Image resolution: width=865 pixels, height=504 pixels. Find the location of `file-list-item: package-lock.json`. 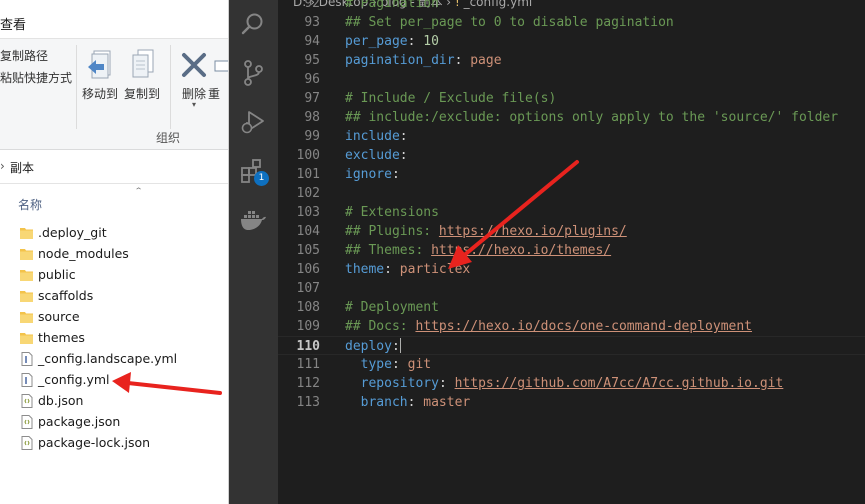

file-list-item: package-lock.json is located at coordinates (114, 443).